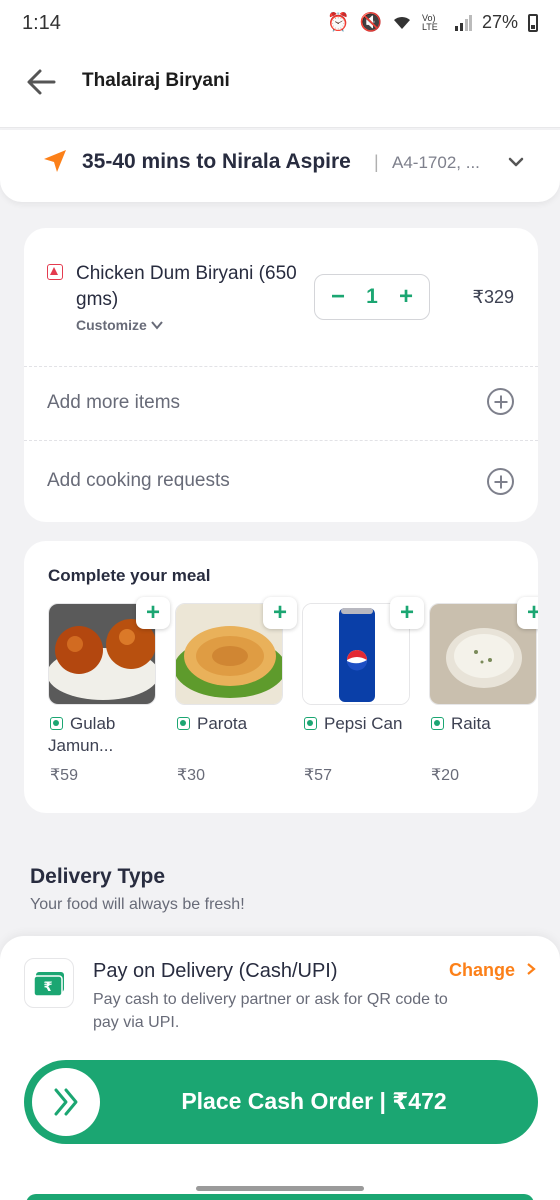 The image size is (560, 1200). I want to click on cooking-requests-label: Add cooking requests, so click(138, 481).